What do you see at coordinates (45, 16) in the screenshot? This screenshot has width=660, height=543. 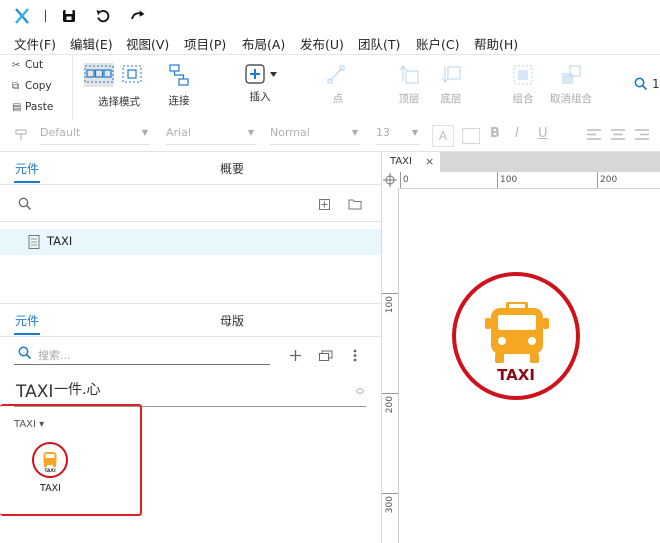 I see `title-separator` at bounding box center [45, 16].